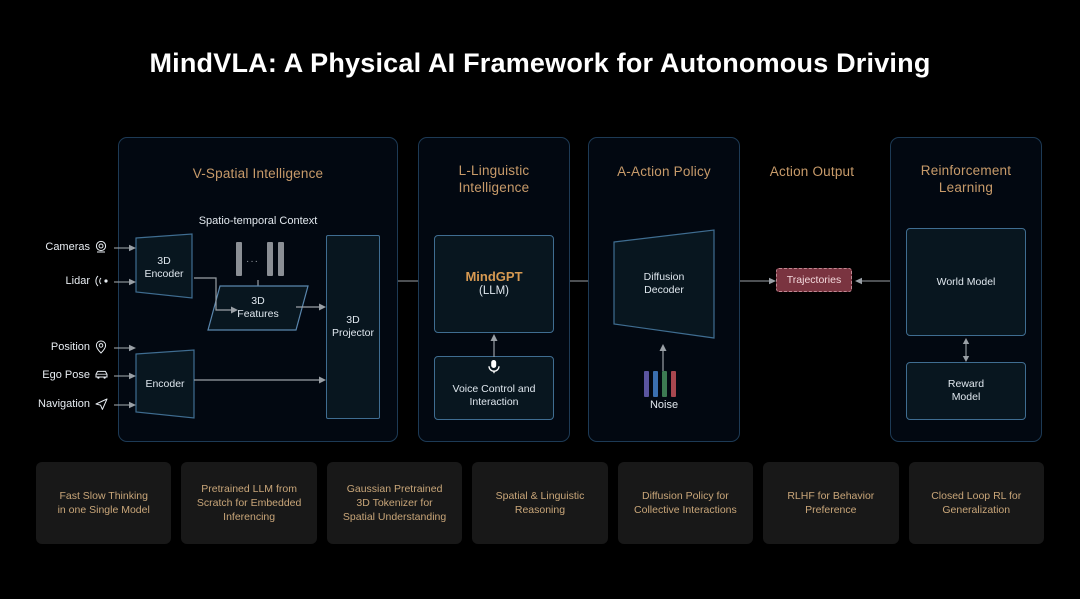 This screenshot has height=599, width=1080. I want to click on caption-card-line2: Reasoning, so click(540, 510).